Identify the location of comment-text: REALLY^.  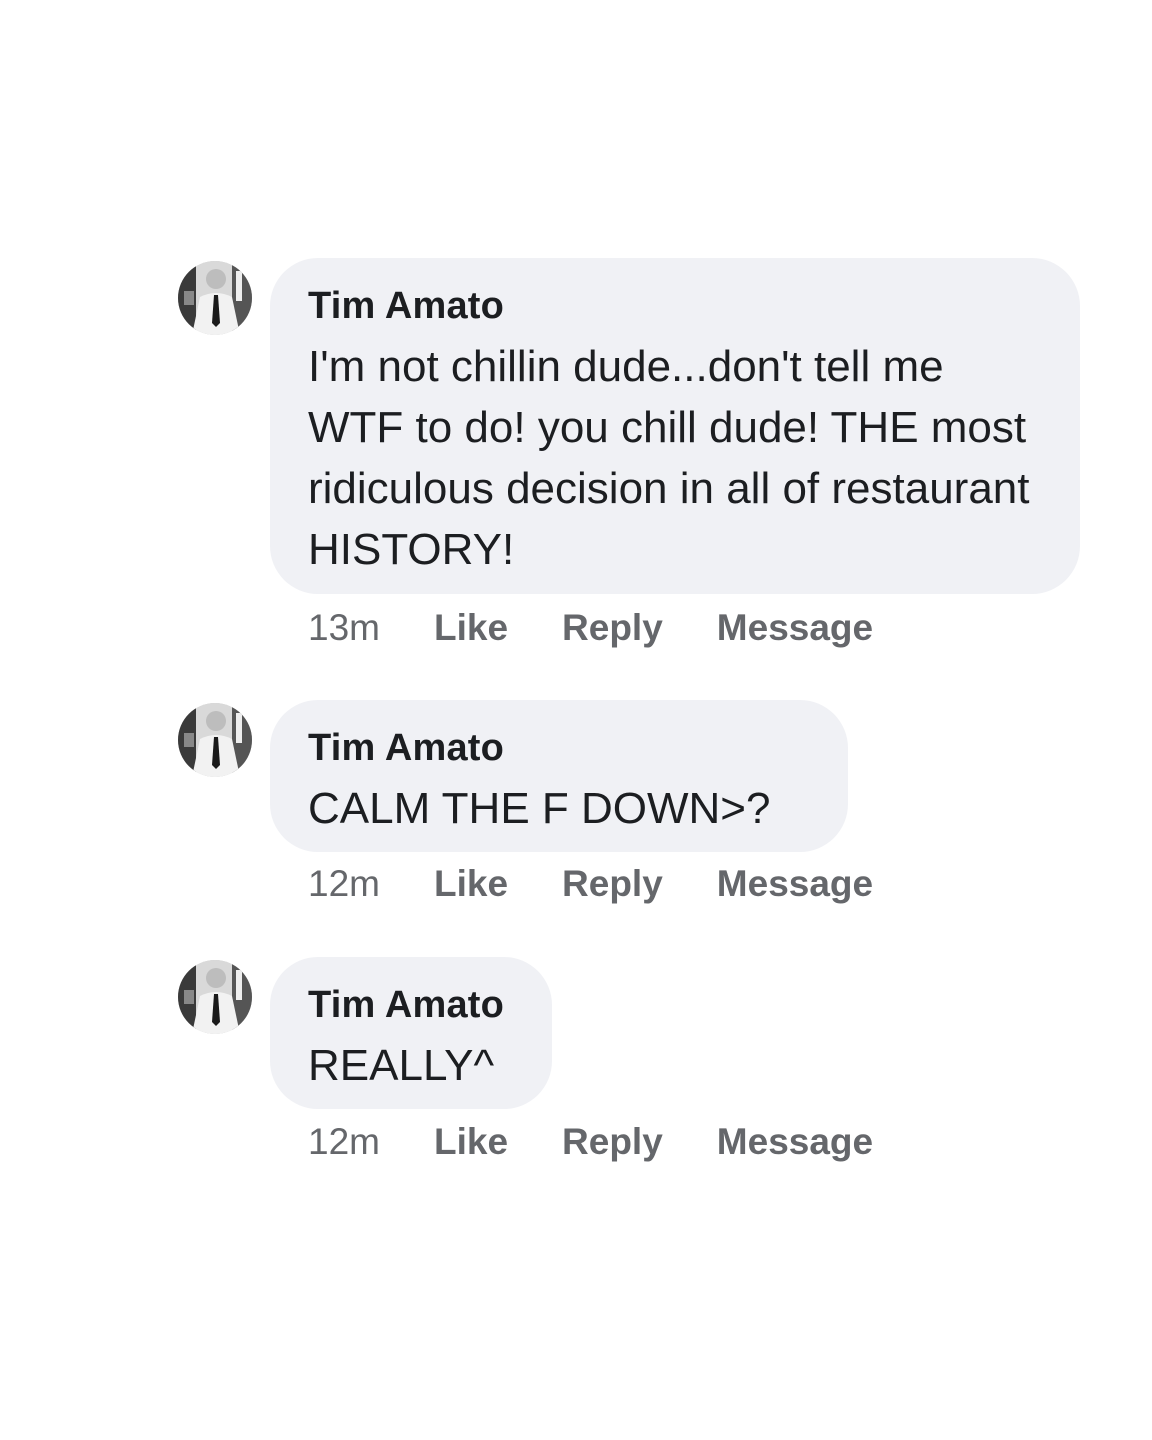
(401, 1065).